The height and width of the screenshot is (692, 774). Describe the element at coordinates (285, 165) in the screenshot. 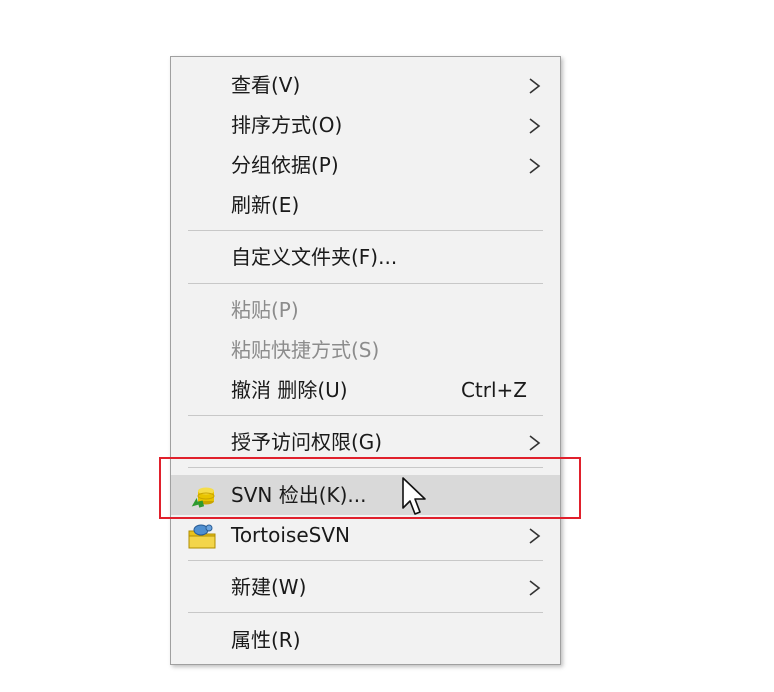

I see `menu-item-label: 分组依据(P)` at that location.